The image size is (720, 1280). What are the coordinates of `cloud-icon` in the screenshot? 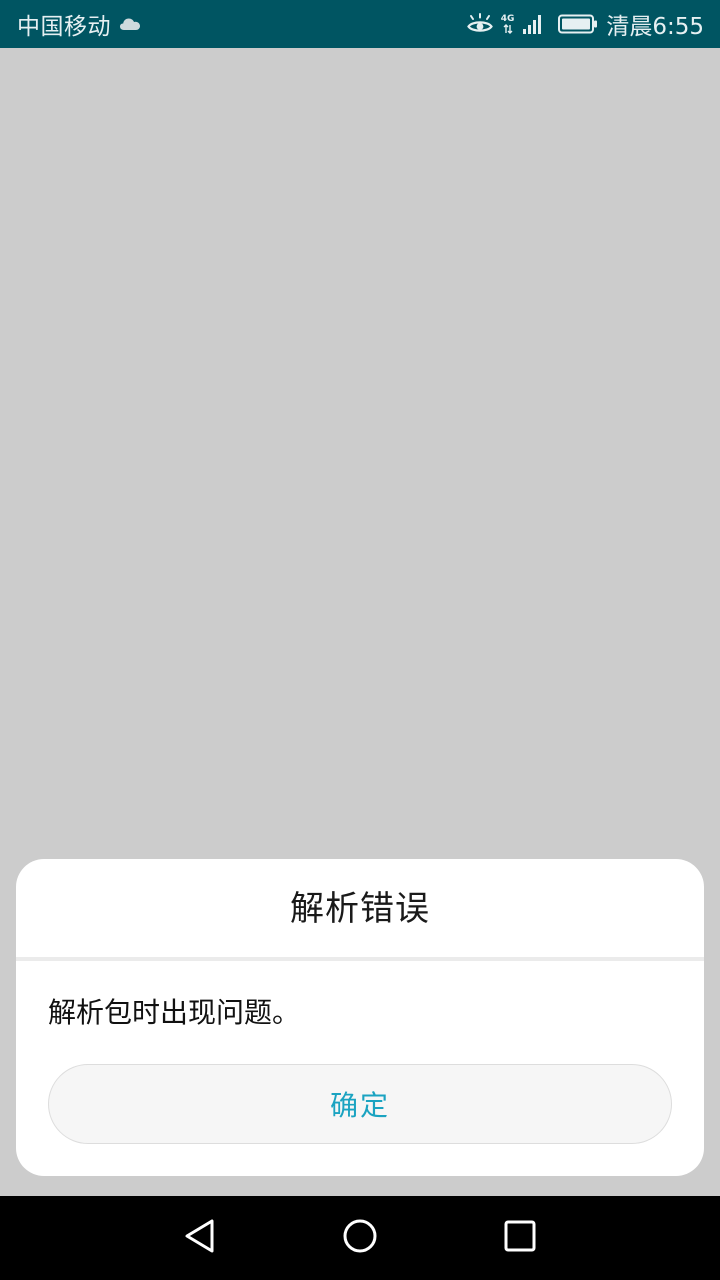 It's located at (130, 24).